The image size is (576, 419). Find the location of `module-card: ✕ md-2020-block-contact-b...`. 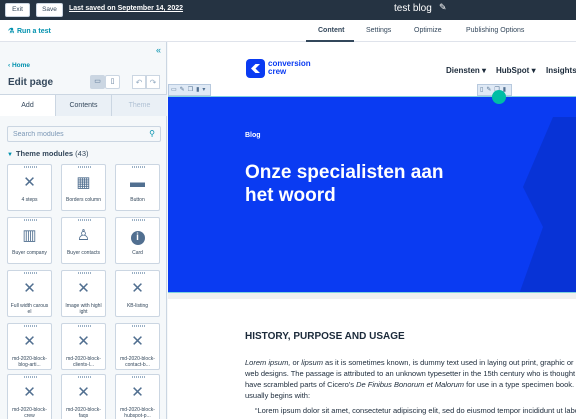

module-card: ✕ md-2020-block-contact-b... is located at coordinates (137, 346).